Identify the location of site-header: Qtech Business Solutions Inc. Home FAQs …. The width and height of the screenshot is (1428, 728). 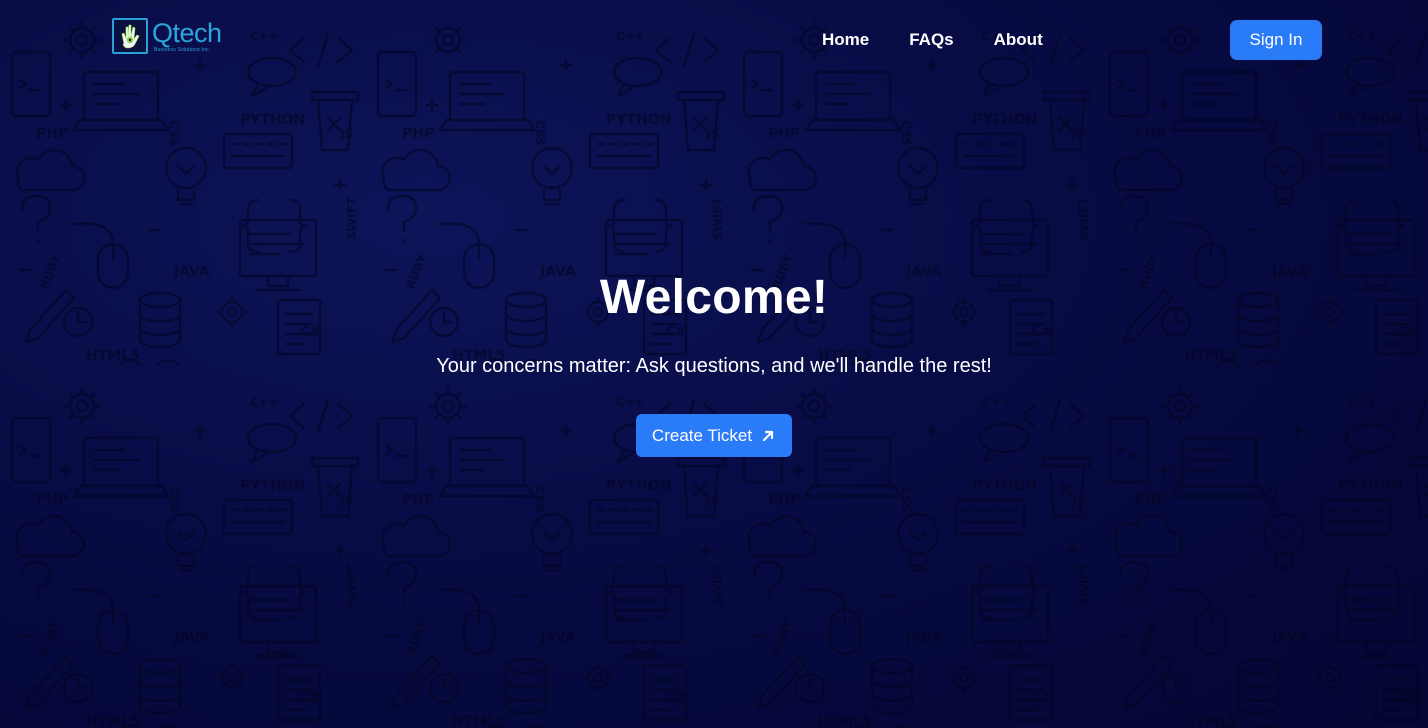
(714, 40).